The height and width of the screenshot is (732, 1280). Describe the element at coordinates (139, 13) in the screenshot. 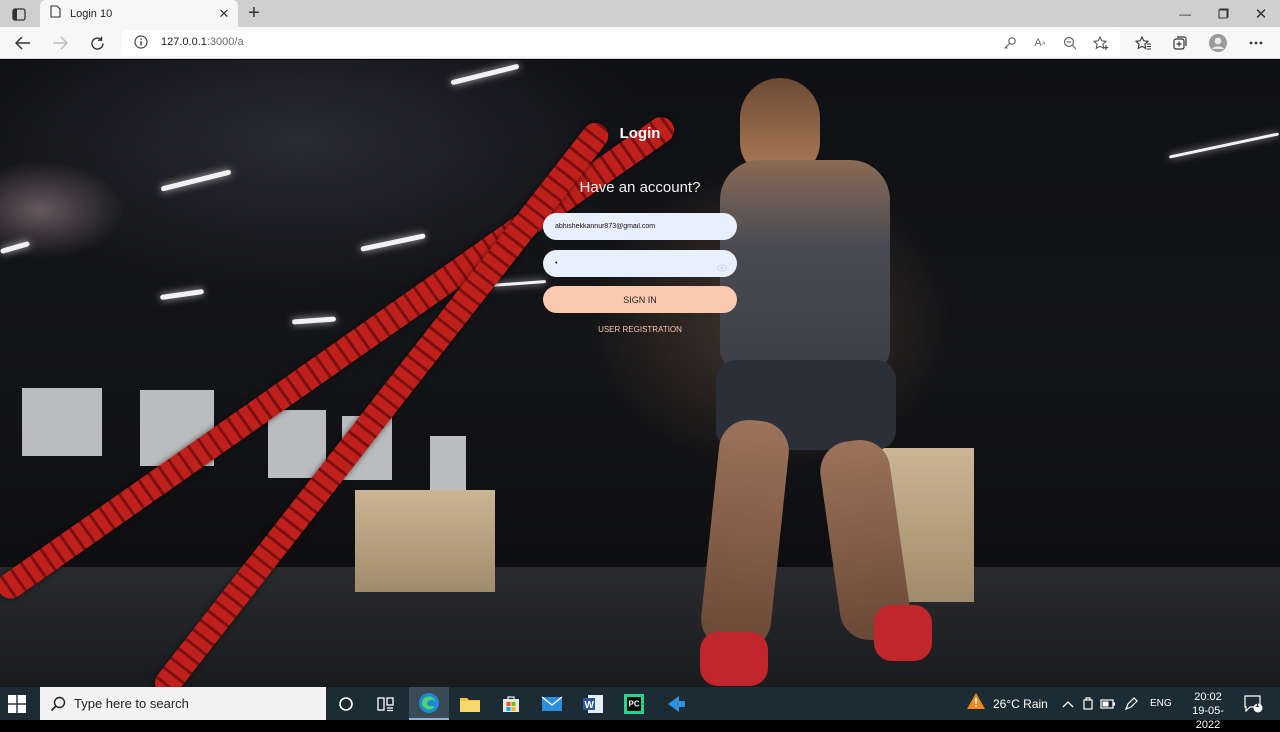

I see `browser-tab: Login 10 ✕` at that location.